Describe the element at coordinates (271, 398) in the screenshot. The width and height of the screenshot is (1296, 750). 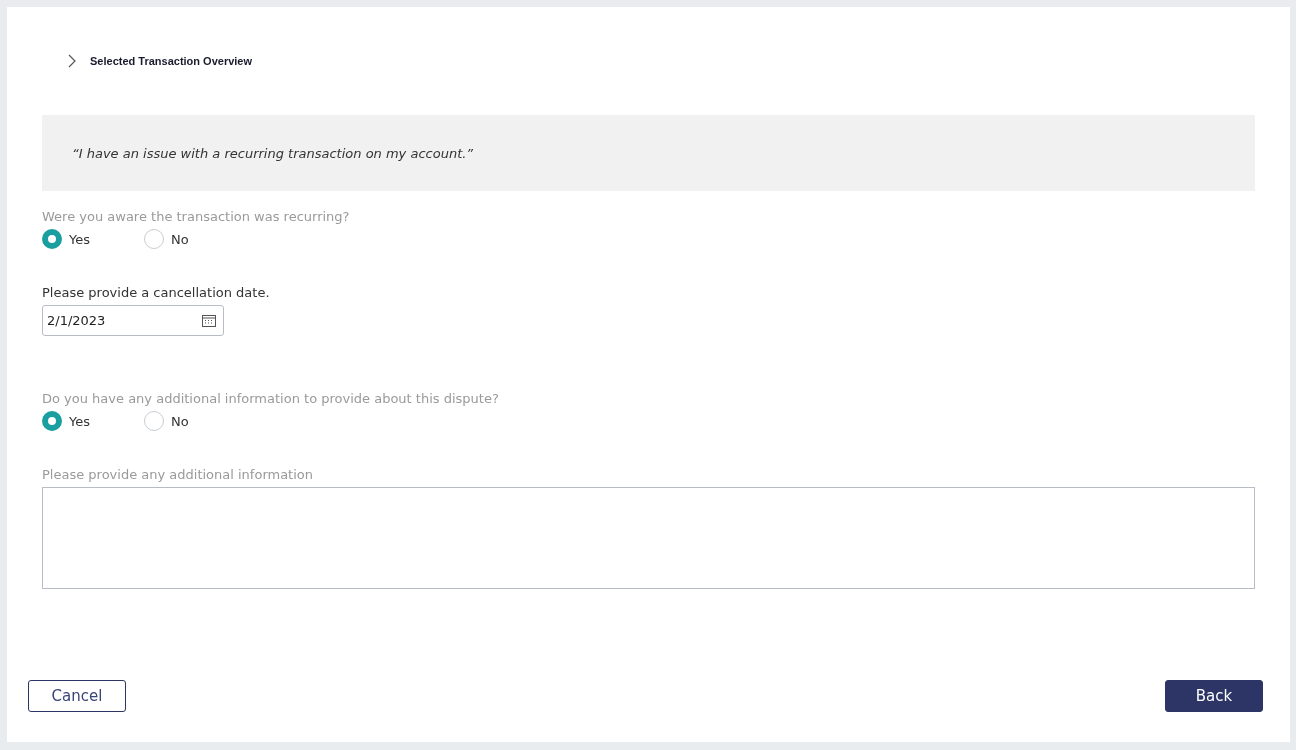
I see `field-label: Do you have any additional information to provide about this dispute?` at that location.